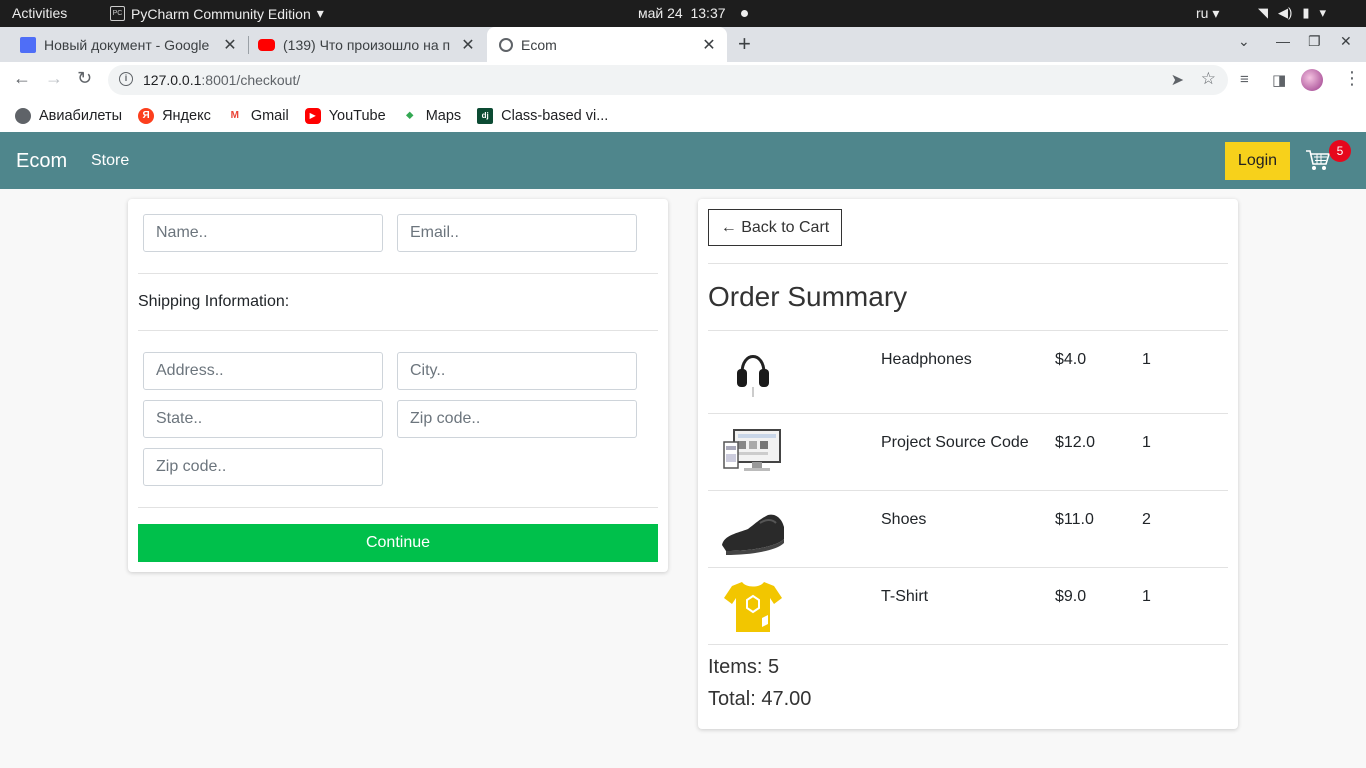  Describe the element at coordinates (668, 80) in the screenshot. I see `address-bar: i 127.0.0.1:8001/checkout/ ➤ ☆` at that location.